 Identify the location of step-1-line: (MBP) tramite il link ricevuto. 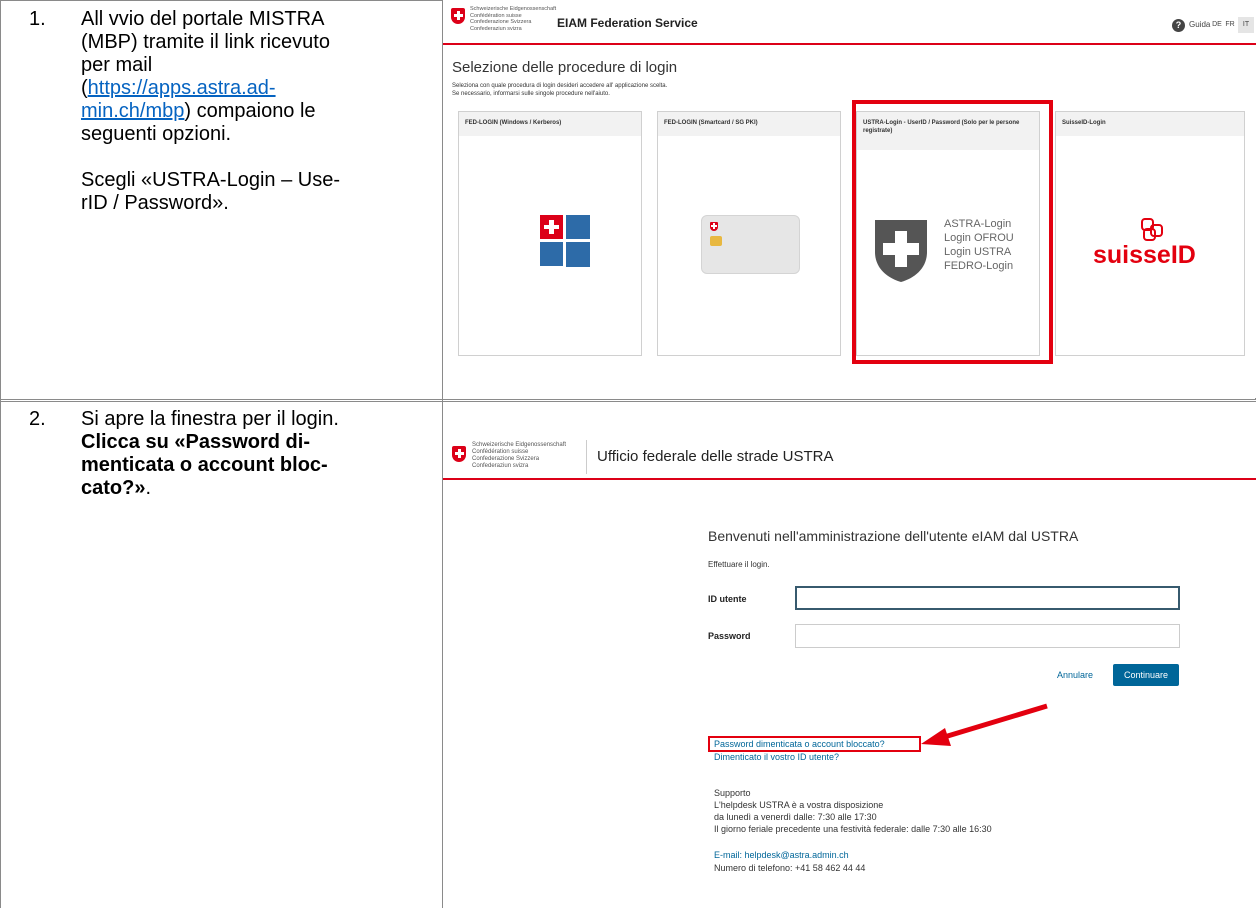
(205, 42).